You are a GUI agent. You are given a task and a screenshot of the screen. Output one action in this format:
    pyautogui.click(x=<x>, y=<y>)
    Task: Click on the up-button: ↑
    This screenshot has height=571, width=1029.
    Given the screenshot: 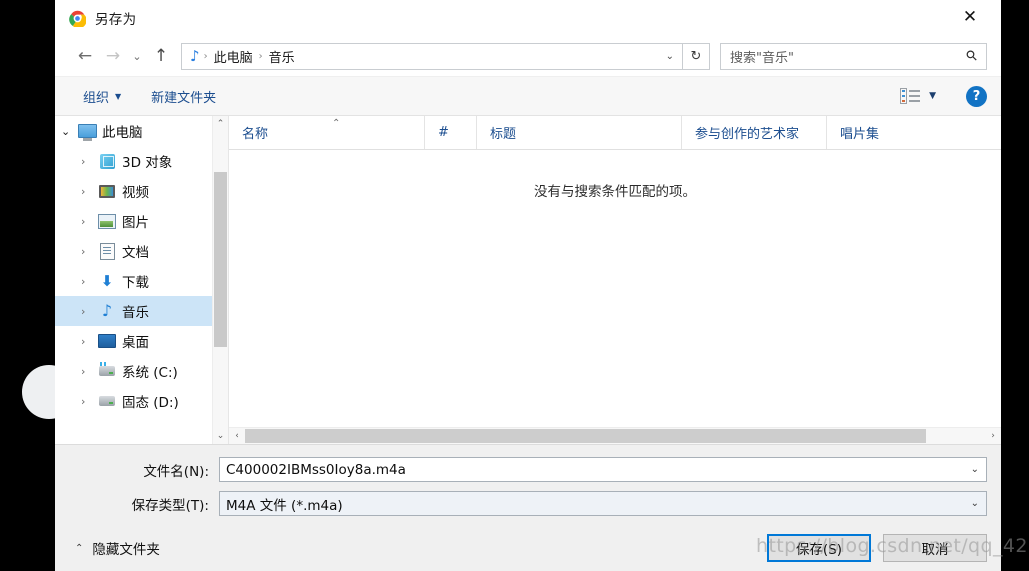 What is the action you would take?
    pyautogui.click(x=161, y=56)
    